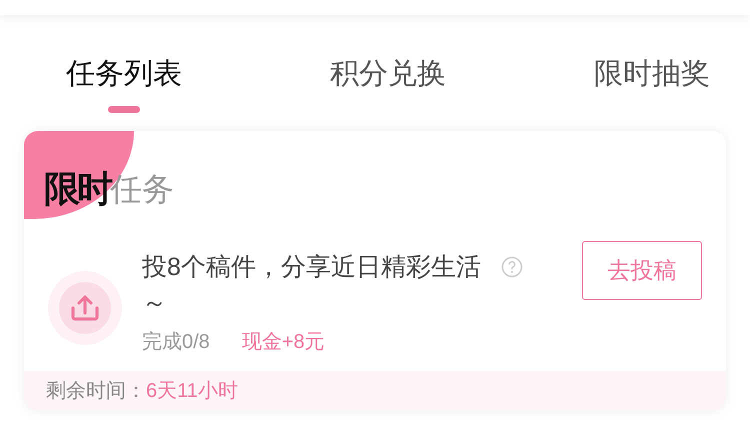 The height and width of the screenshot is (422, 750). What do you see at coordinates (124, 86) in the screenshot?
I see `tab: 任务列表` at bounding box center [124, 86].